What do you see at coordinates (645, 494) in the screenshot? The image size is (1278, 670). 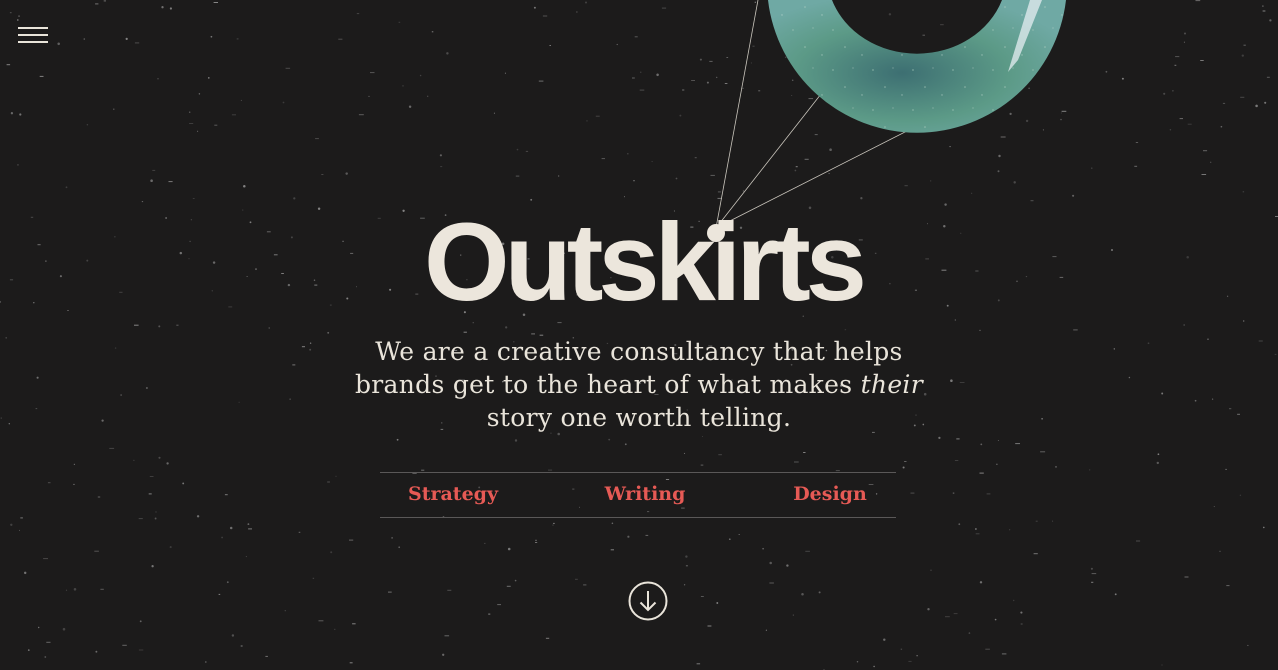 I see `service-link-writing: Writing` at bounding box center [645, 494].